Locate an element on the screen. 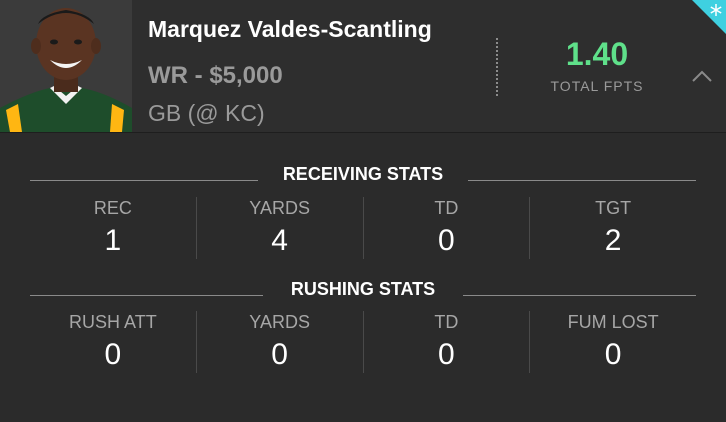 The height and width of the screenshot is (422, 726). stat-value: 1 is located at coordinates (113, 240).